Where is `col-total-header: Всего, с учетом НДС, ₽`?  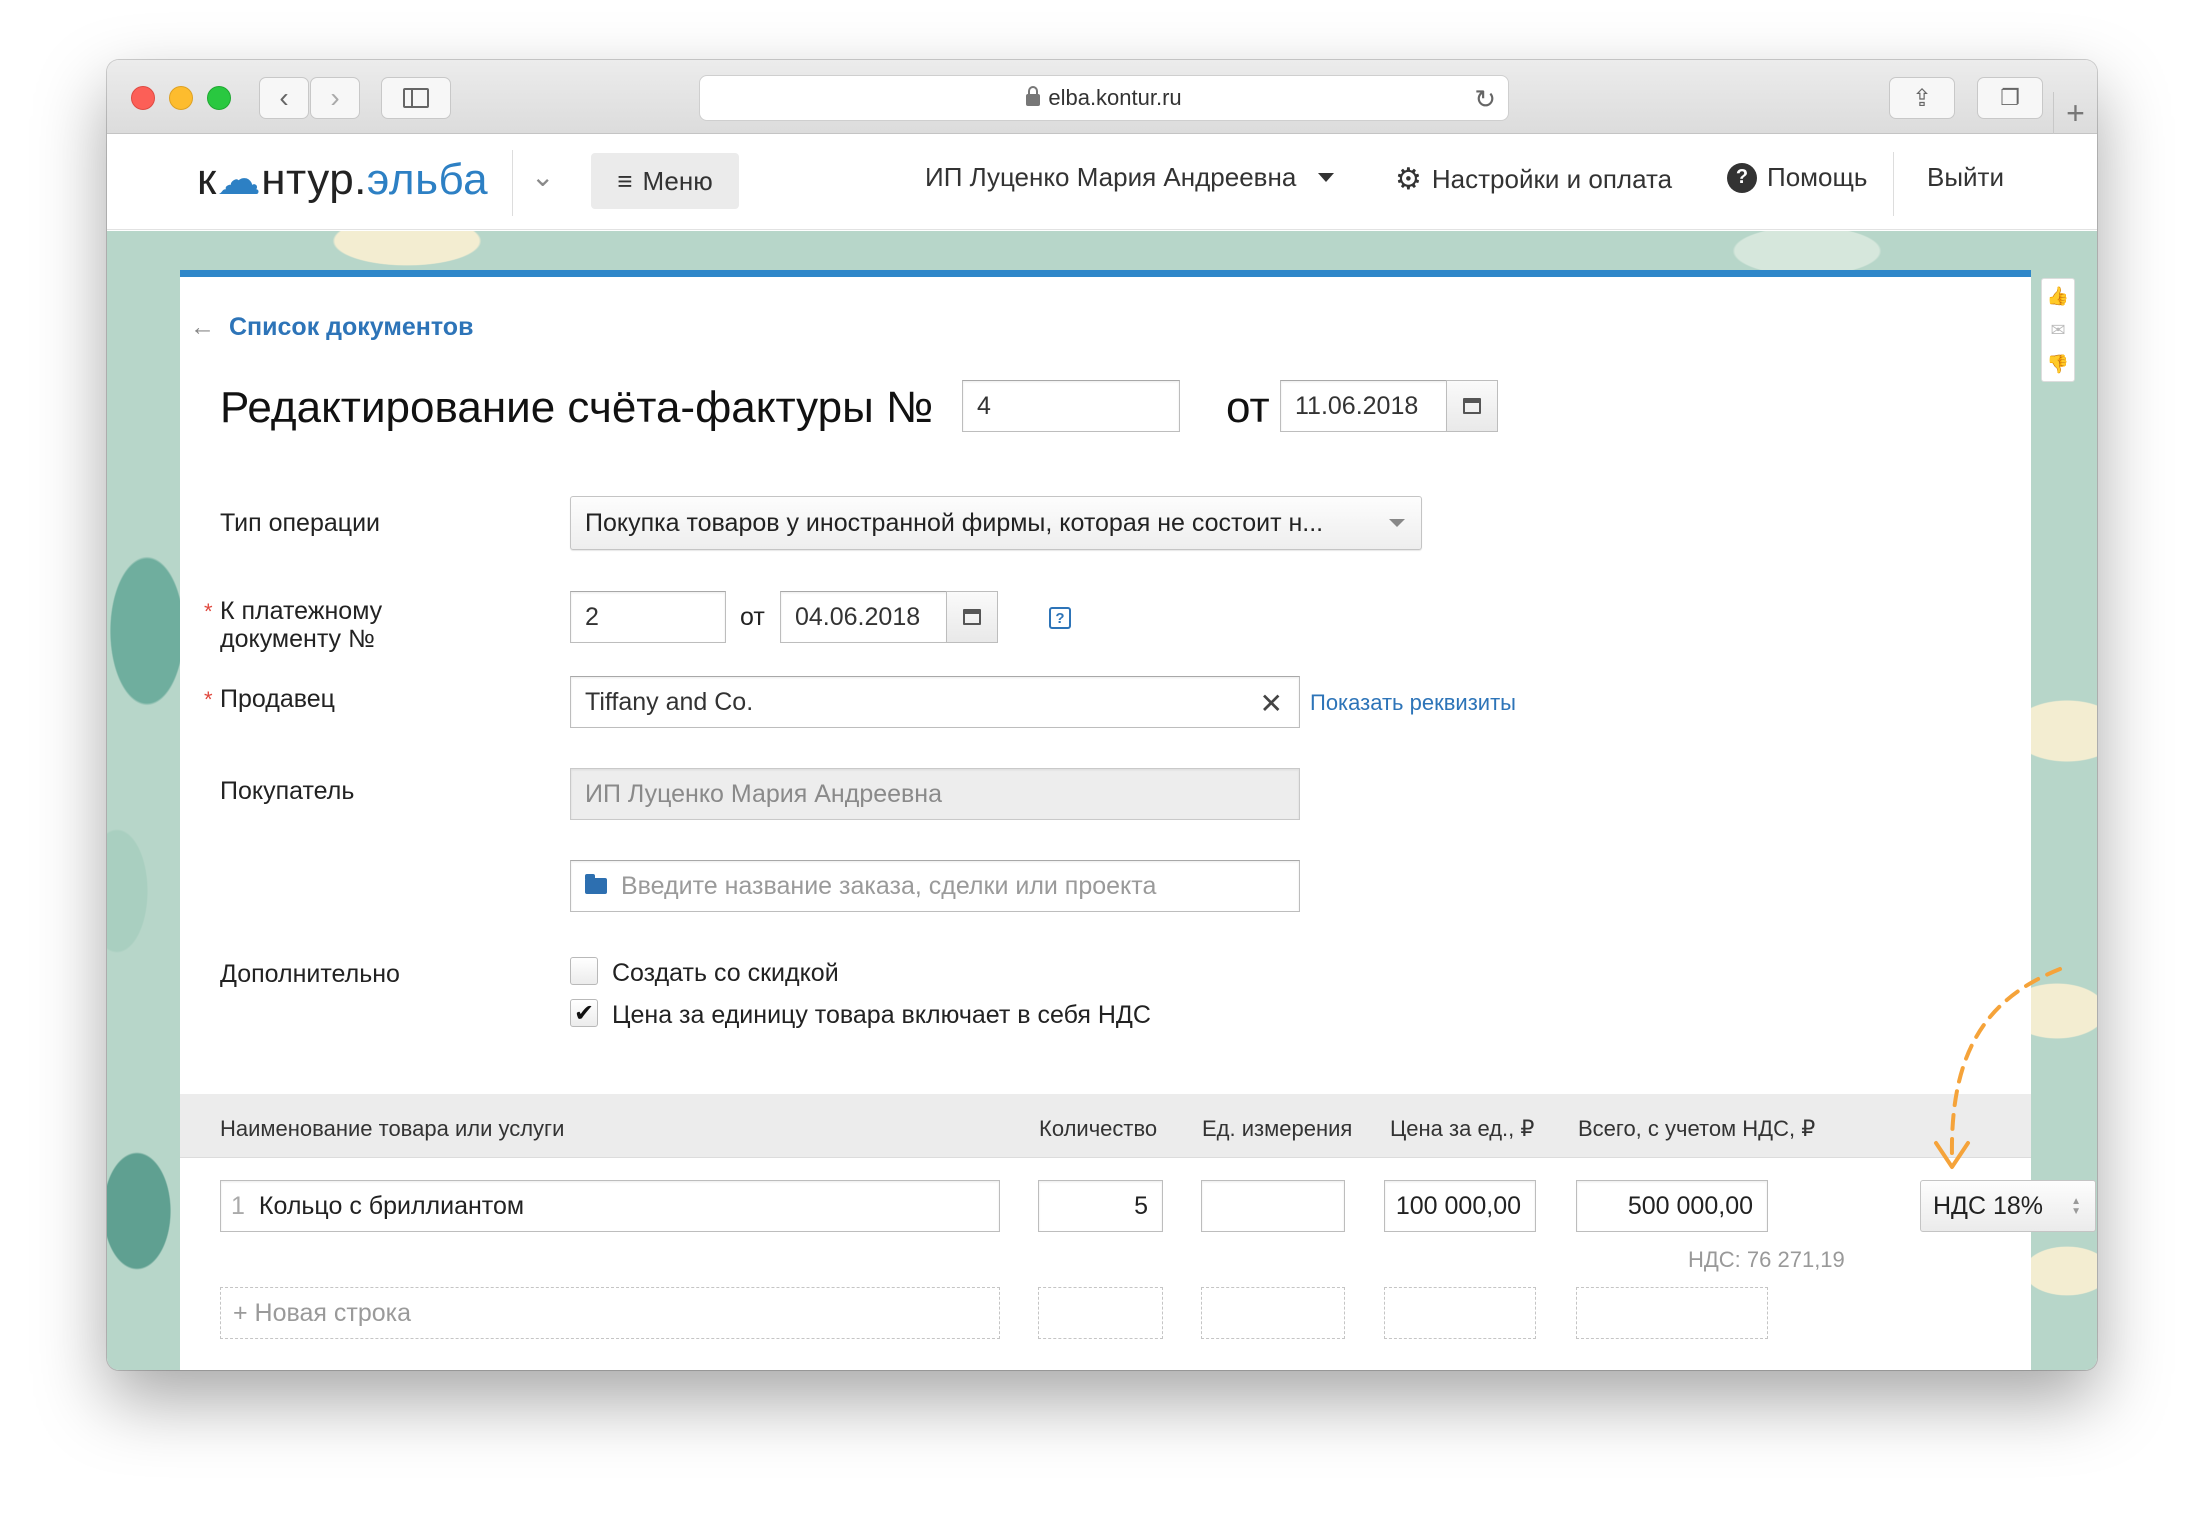 col-total-header: Всего, с учетом НДС, ₽ is located at coordinates (1697, 1128).